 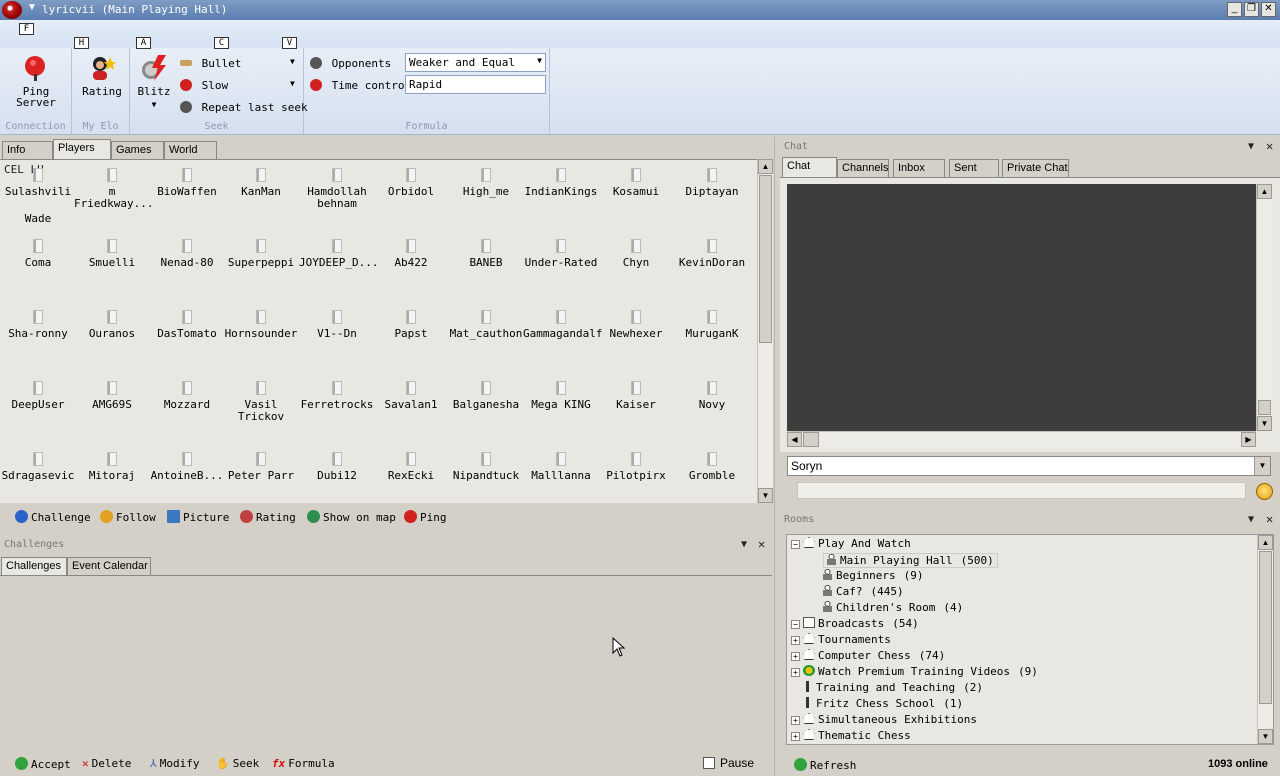 I want to click on pause-checkbox, so click(x=709, y=763).